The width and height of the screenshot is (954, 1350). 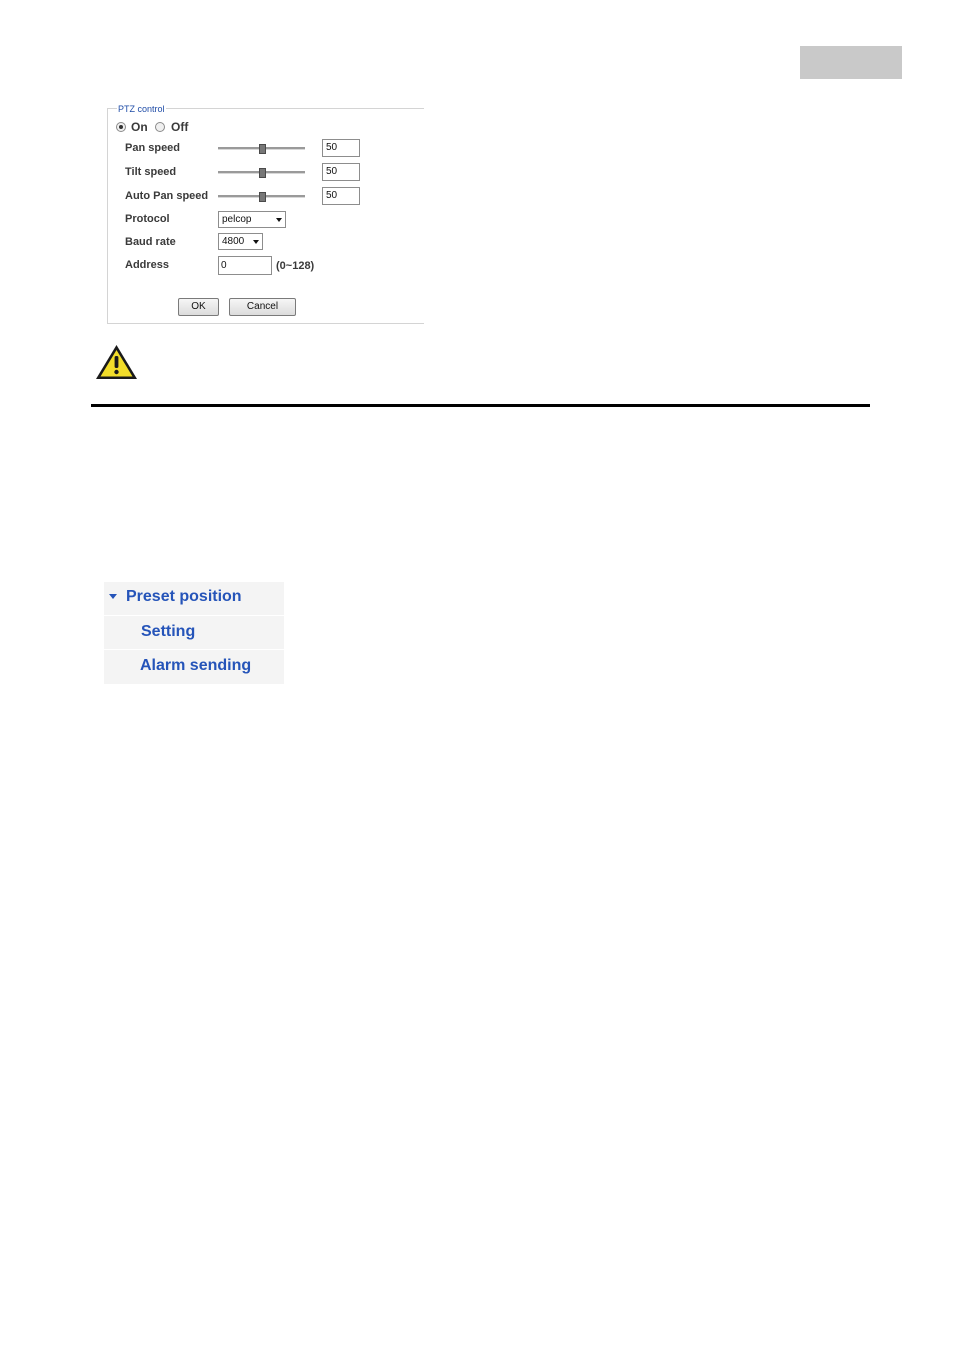 What do you see at coordinates (113, 596) in the screenshot?
I see `caret-down-icon` at bounding box center [113, 596].